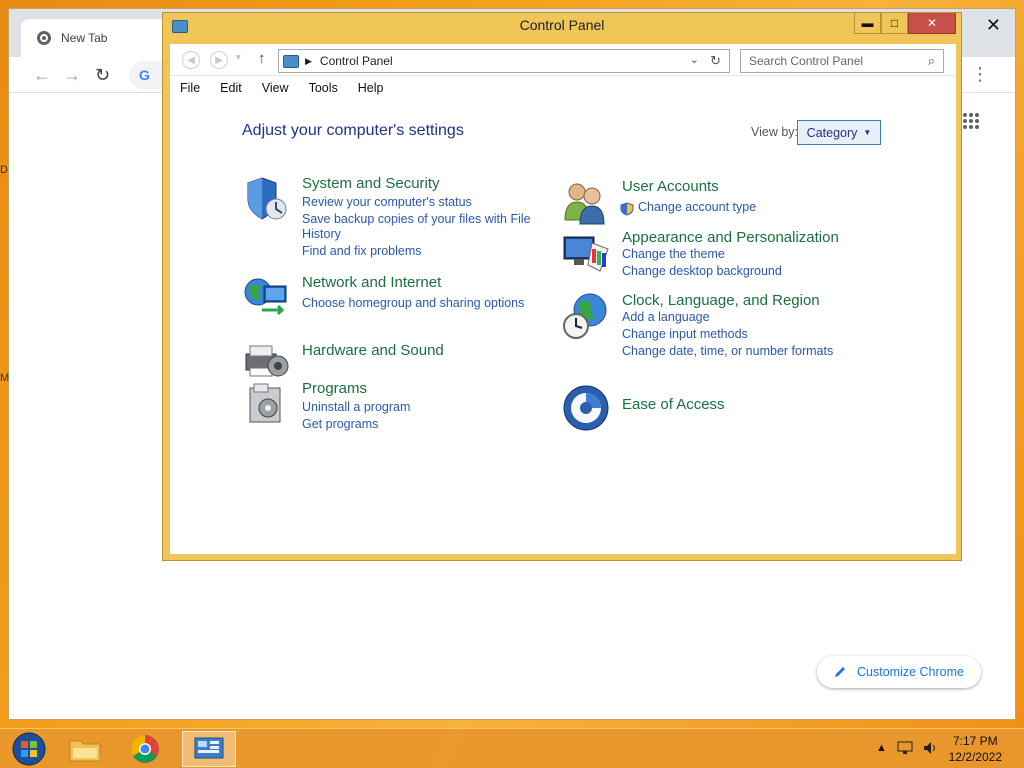 The height and width of the screenshot is (768, 1024). I want to click on chrome-icon, so click(145, 749).